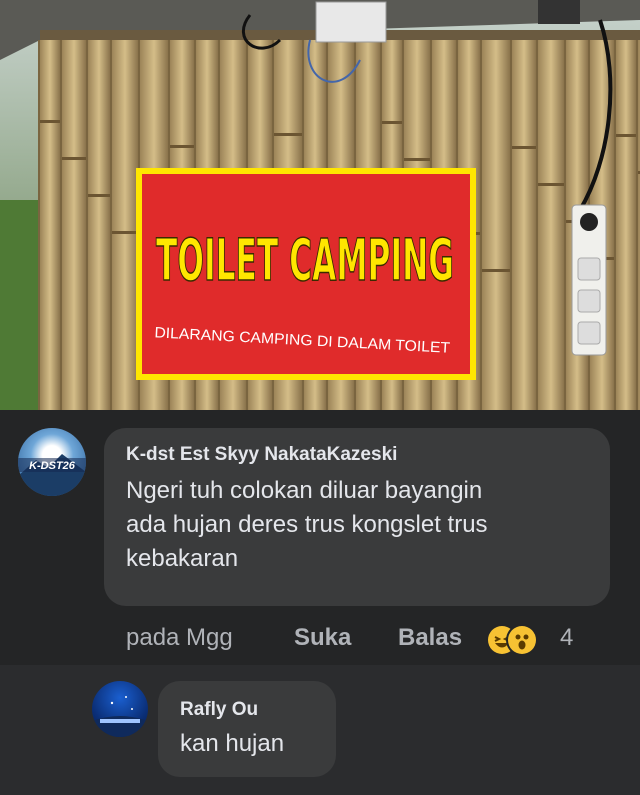 Image resolution: width=640 pixels, height=795 pixels. I want to click on comment-time: pada Mgg, so click(179, 637).